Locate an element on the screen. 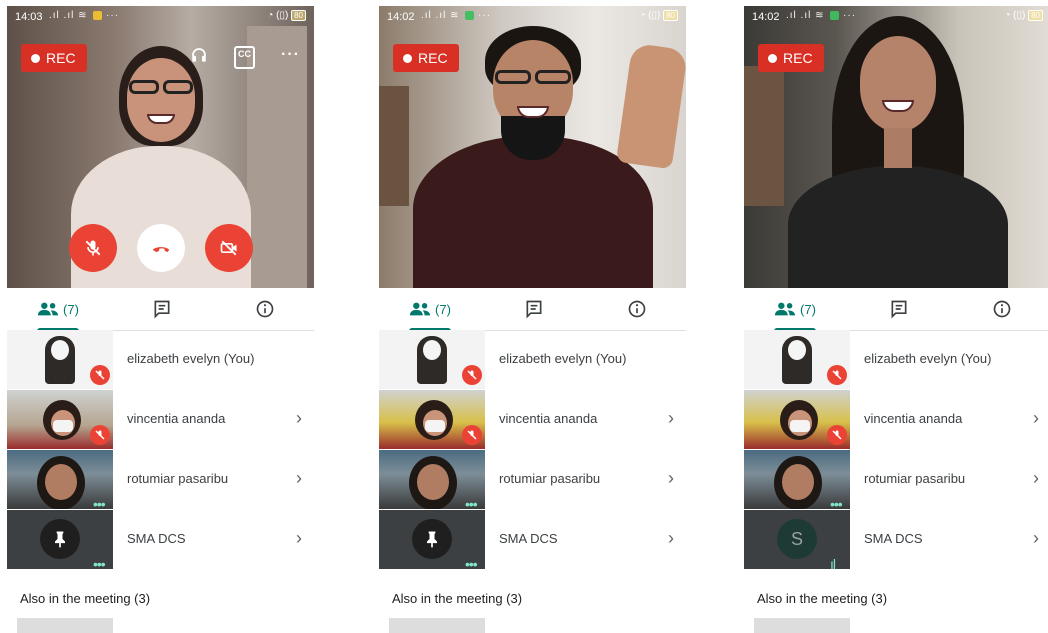 The height and width of the screenshot is (633, 1048). more-options-icon: ··· is located at coordinates (290, 57).